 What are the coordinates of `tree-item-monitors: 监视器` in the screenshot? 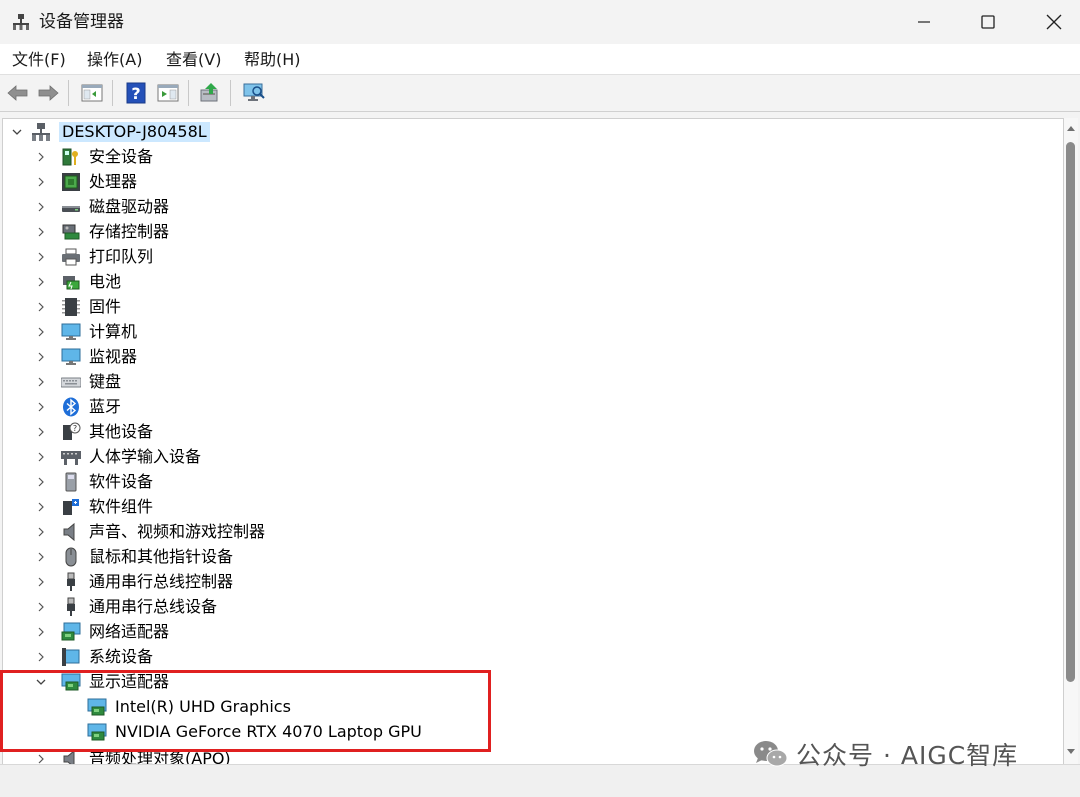 It's located at (183, 357).